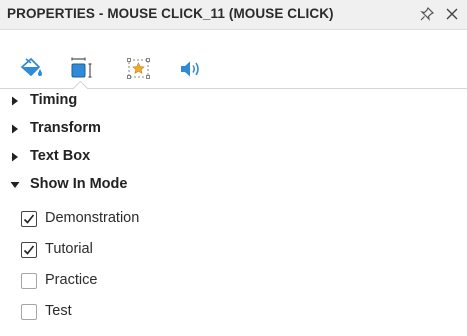  I want to click on demonstration-checkbox, so click(29, 219).